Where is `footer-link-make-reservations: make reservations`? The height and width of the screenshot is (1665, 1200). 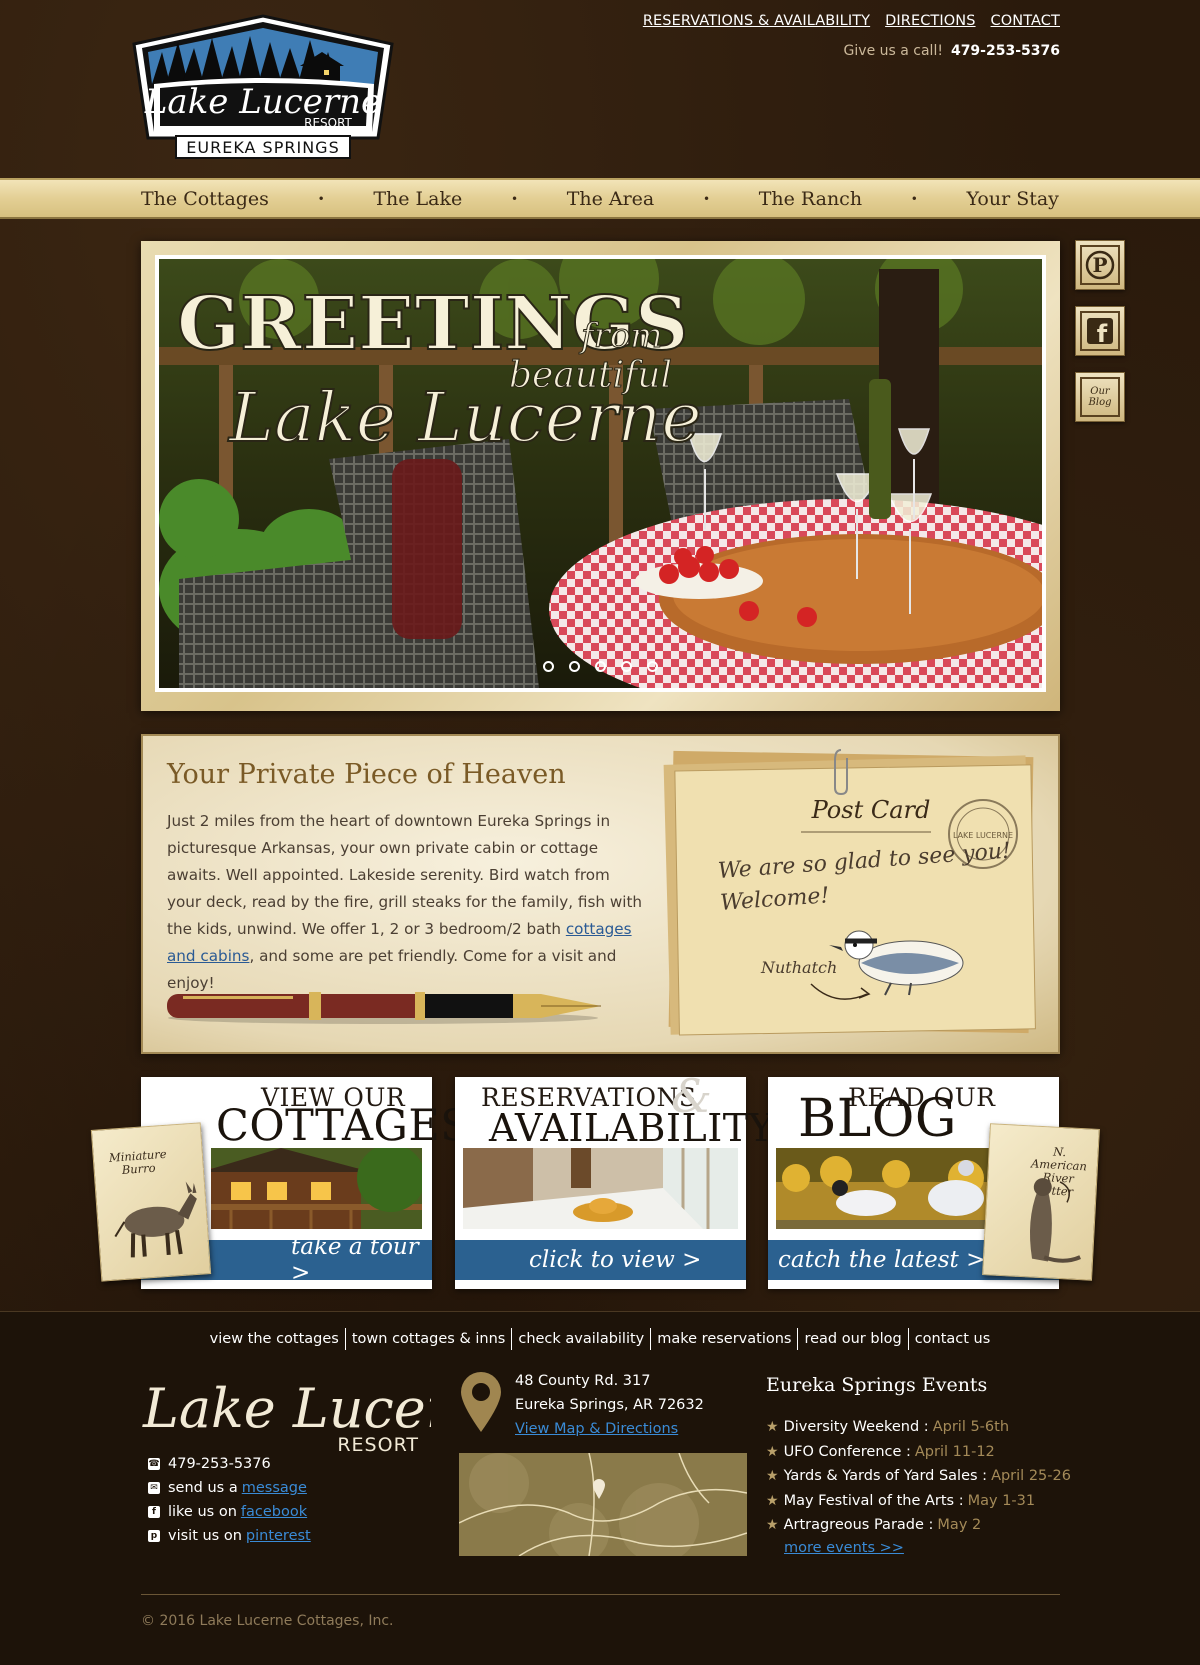 footer-link-make-reservations: make reservations is located at coordinates (723, 1339).